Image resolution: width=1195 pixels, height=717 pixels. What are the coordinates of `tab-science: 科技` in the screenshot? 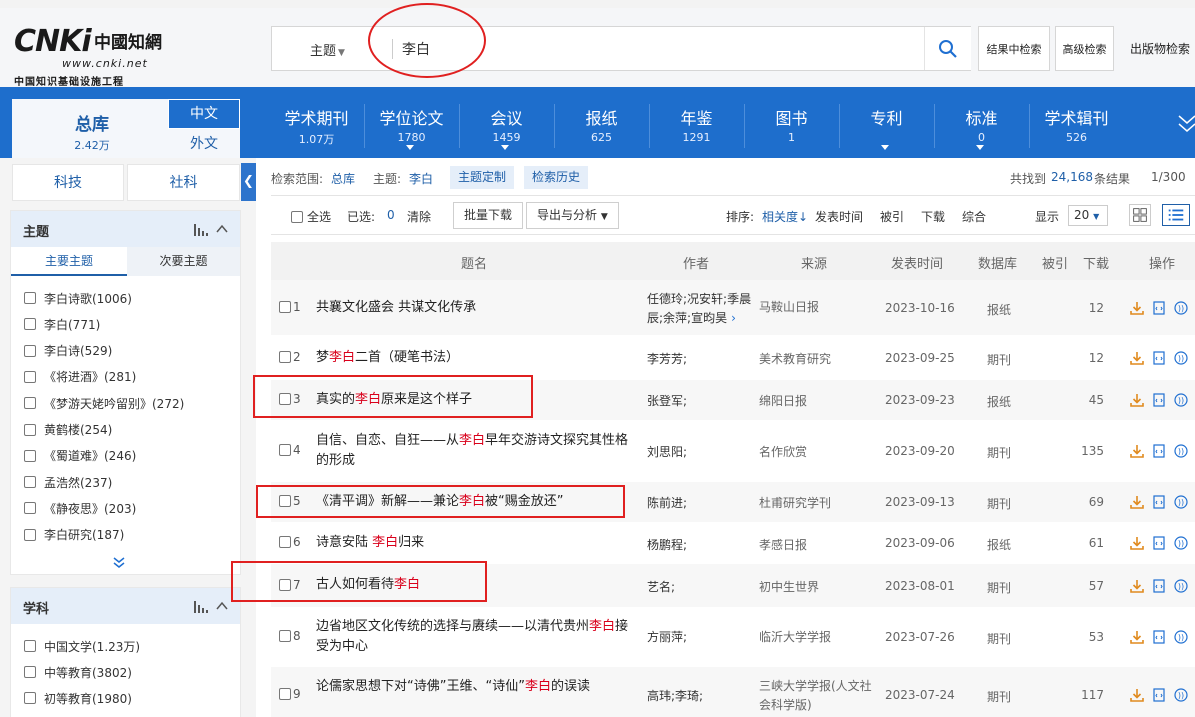 It's located at (68, 182).